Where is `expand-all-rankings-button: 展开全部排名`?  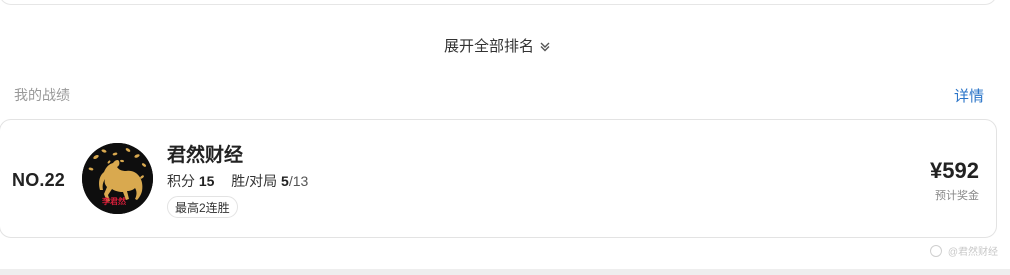 expand-all-rankings-button: 展开全部排名 is located at coordinates (498, 45).